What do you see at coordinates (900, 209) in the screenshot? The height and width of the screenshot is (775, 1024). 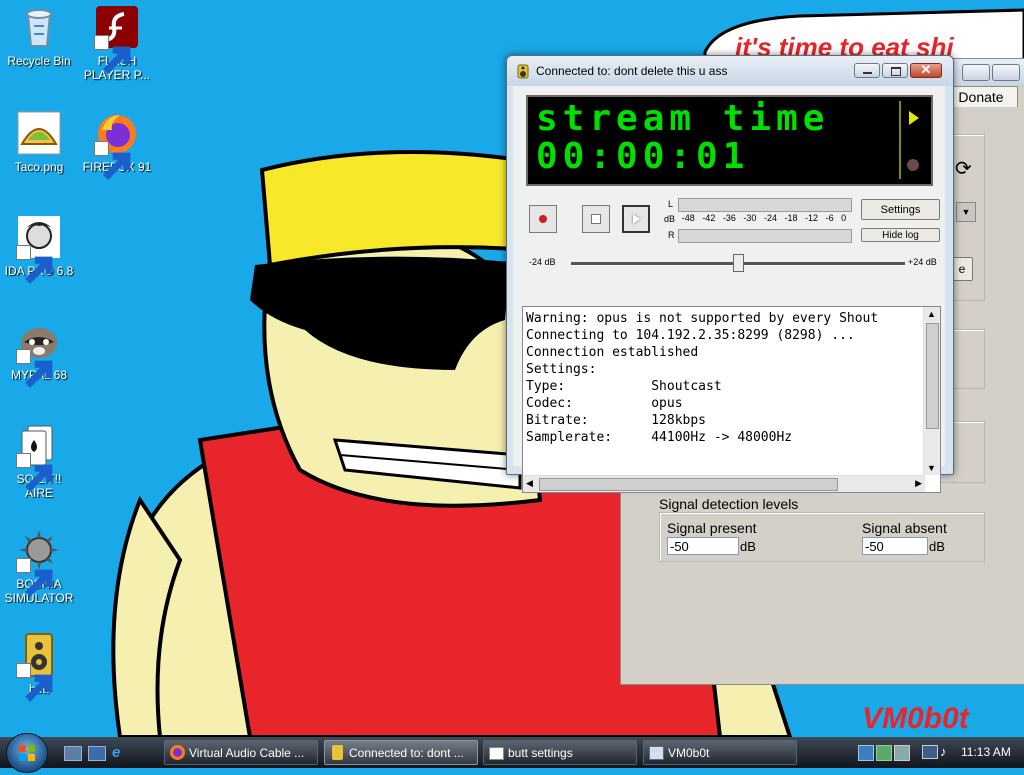 I see `settings-button: Settings` at bounding box center [900, 209].